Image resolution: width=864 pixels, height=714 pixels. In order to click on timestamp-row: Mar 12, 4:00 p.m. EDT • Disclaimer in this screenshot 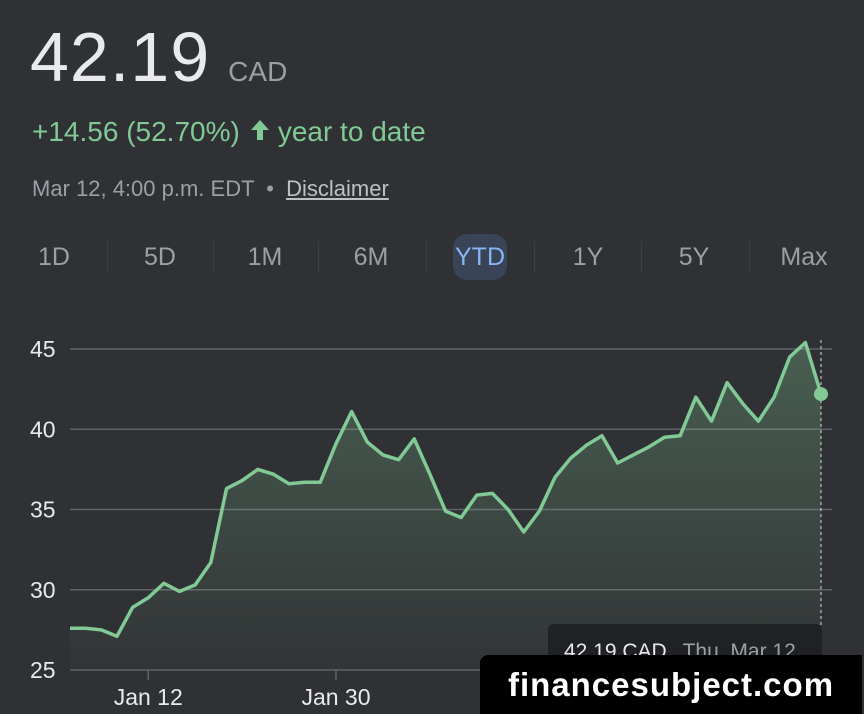, I will do `click(210, 189)`.